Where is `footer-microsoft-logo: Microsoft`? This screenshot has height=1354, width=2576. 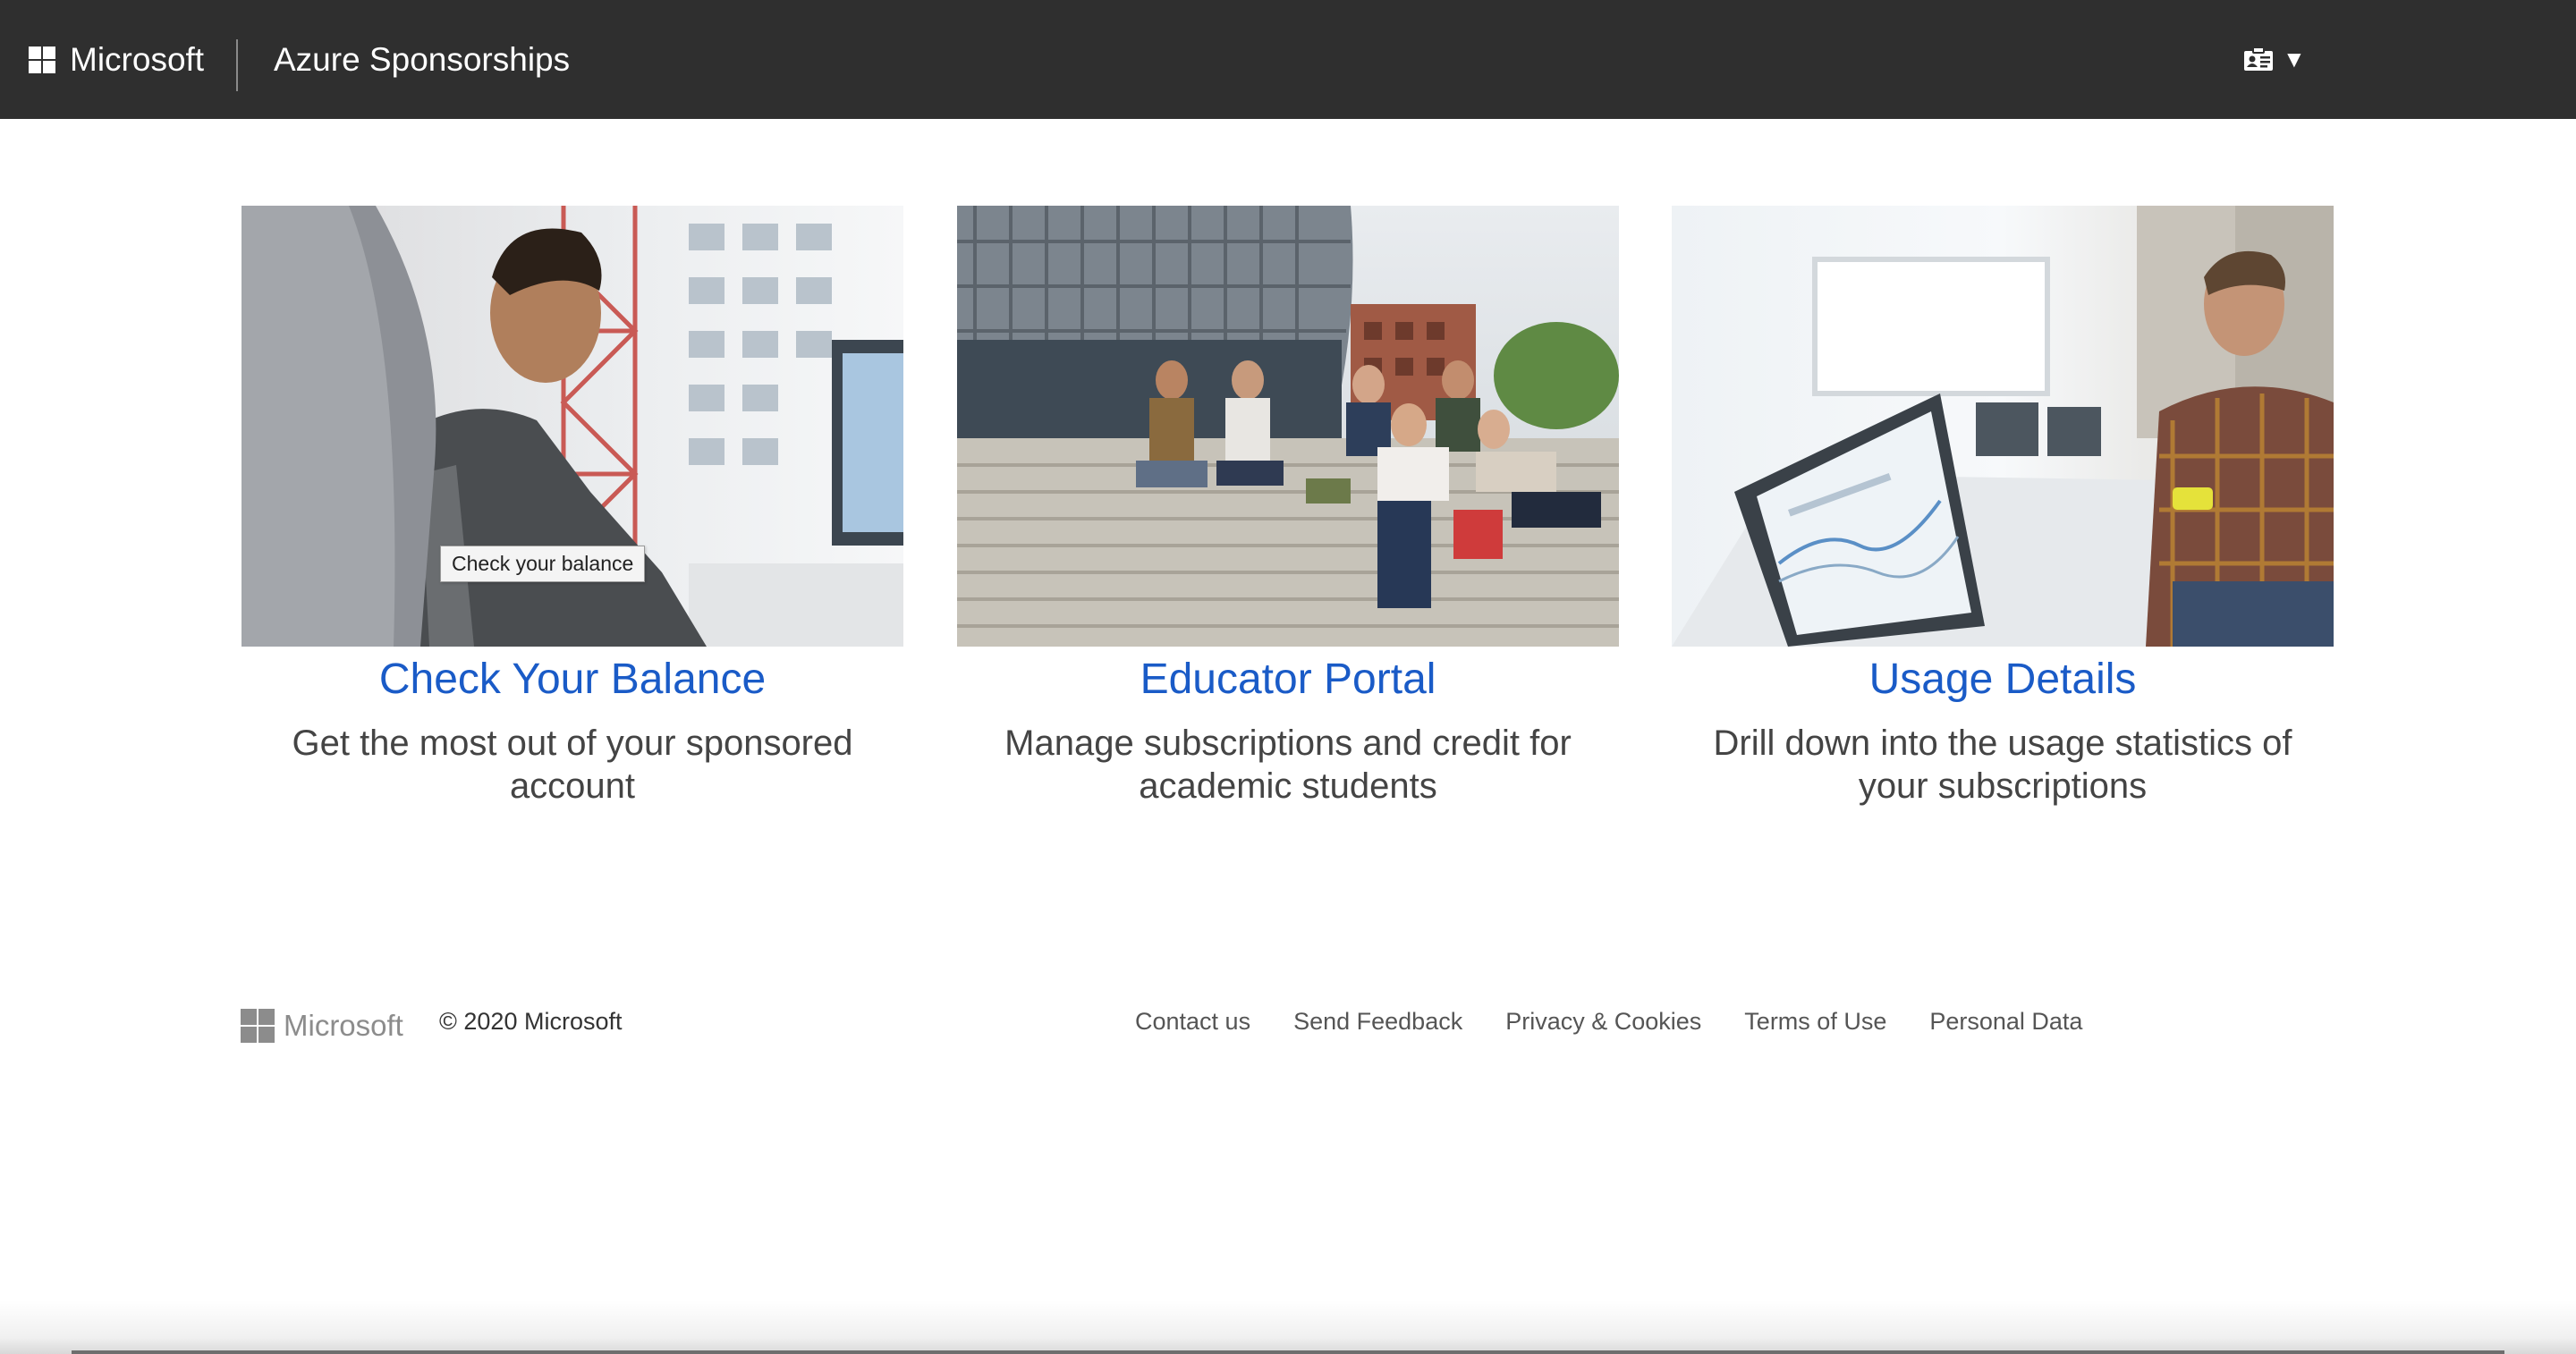
footer-microsoft-logo: Microsoft is located at coordinates (322, 1026).